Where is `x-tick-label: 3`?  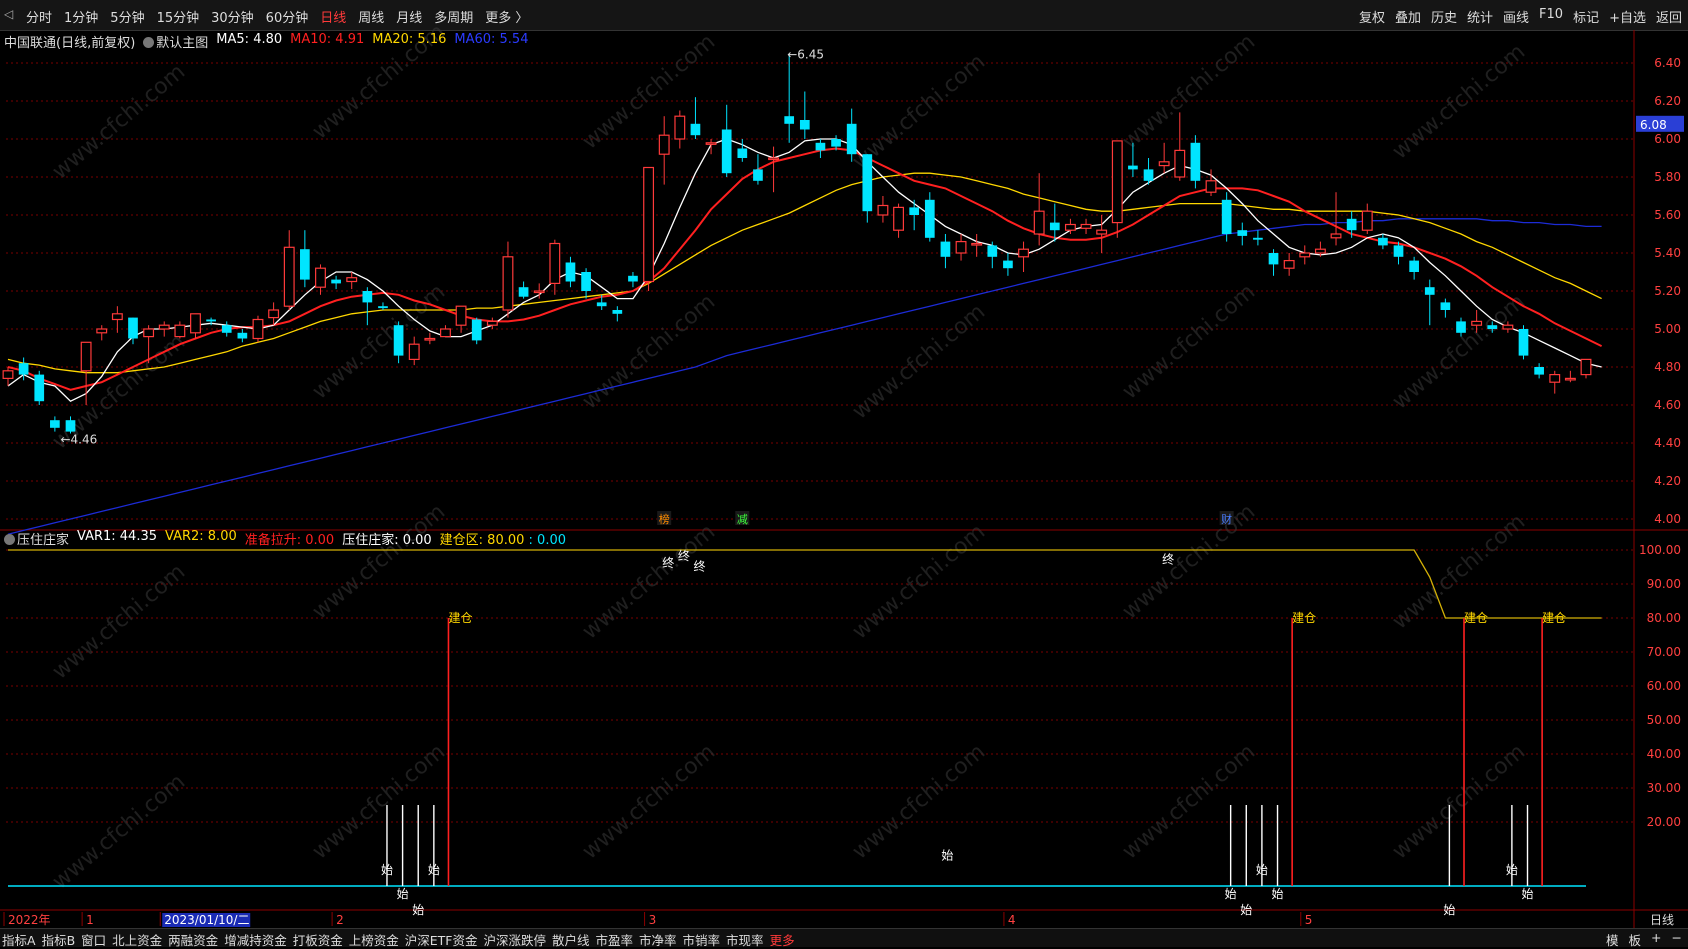
x-tick-label: 3 is located at coordinates (653, 920).